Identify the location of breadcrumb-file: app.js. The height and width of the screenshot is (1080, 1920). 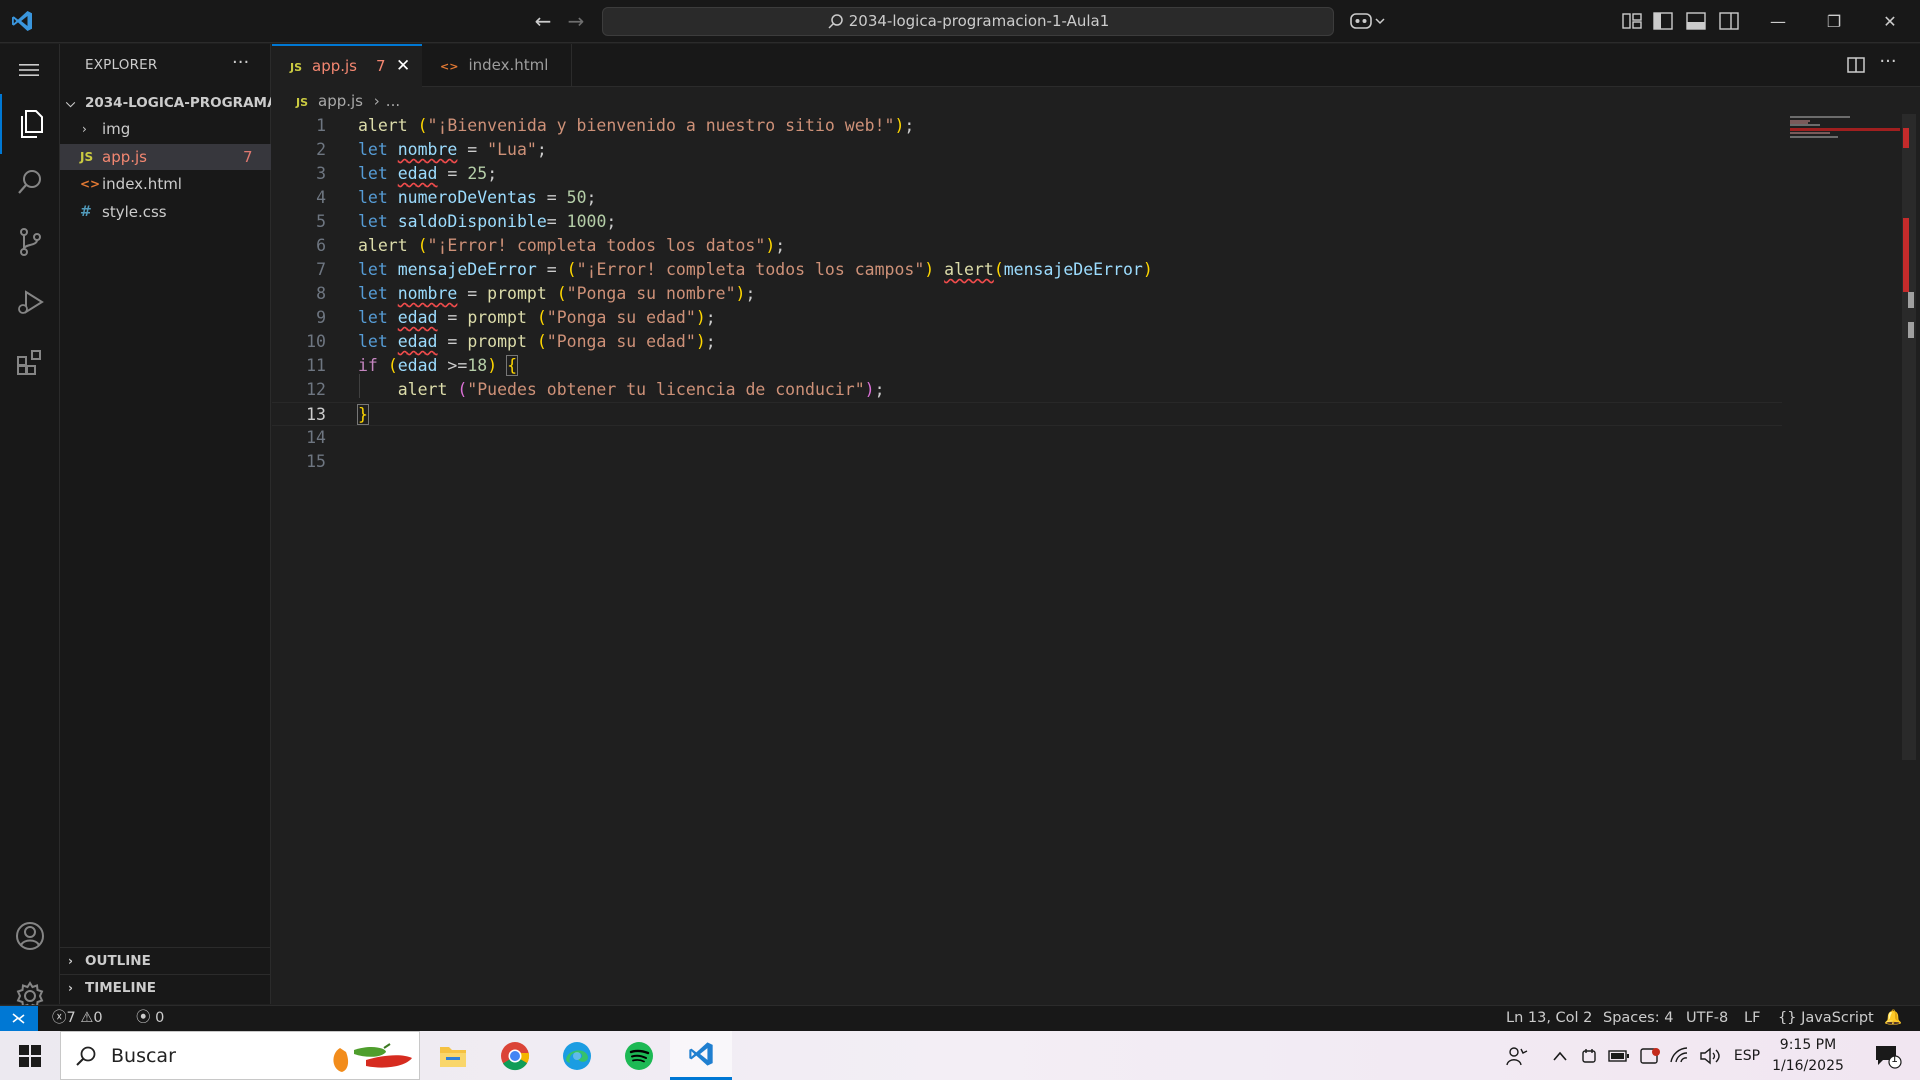
(340, 101).